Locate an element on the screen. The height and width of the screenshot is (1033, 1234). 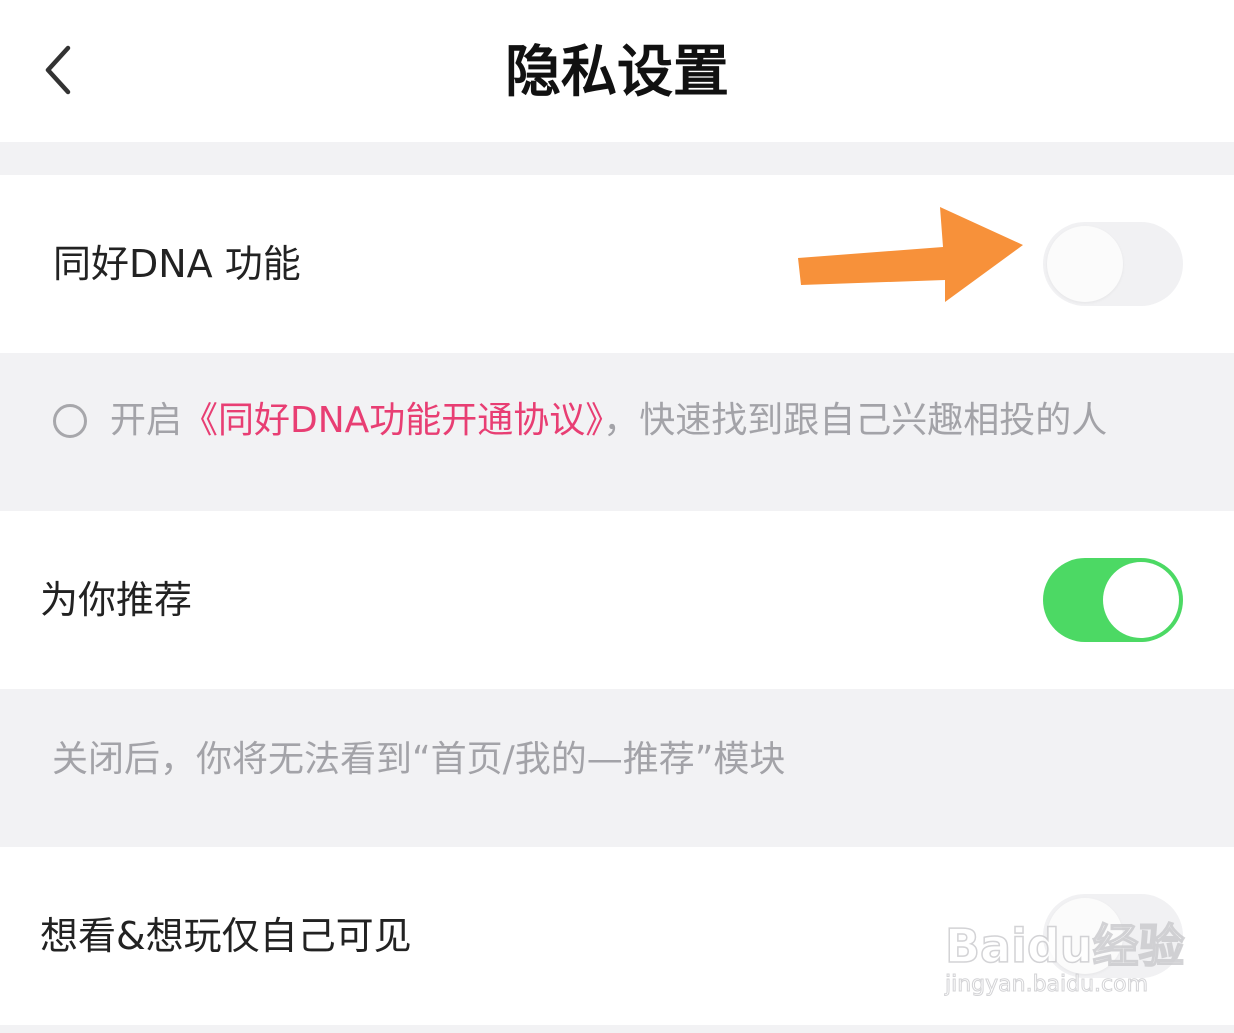
watermark-logo: Baidu经验 is located at coordinates (1064, 946).